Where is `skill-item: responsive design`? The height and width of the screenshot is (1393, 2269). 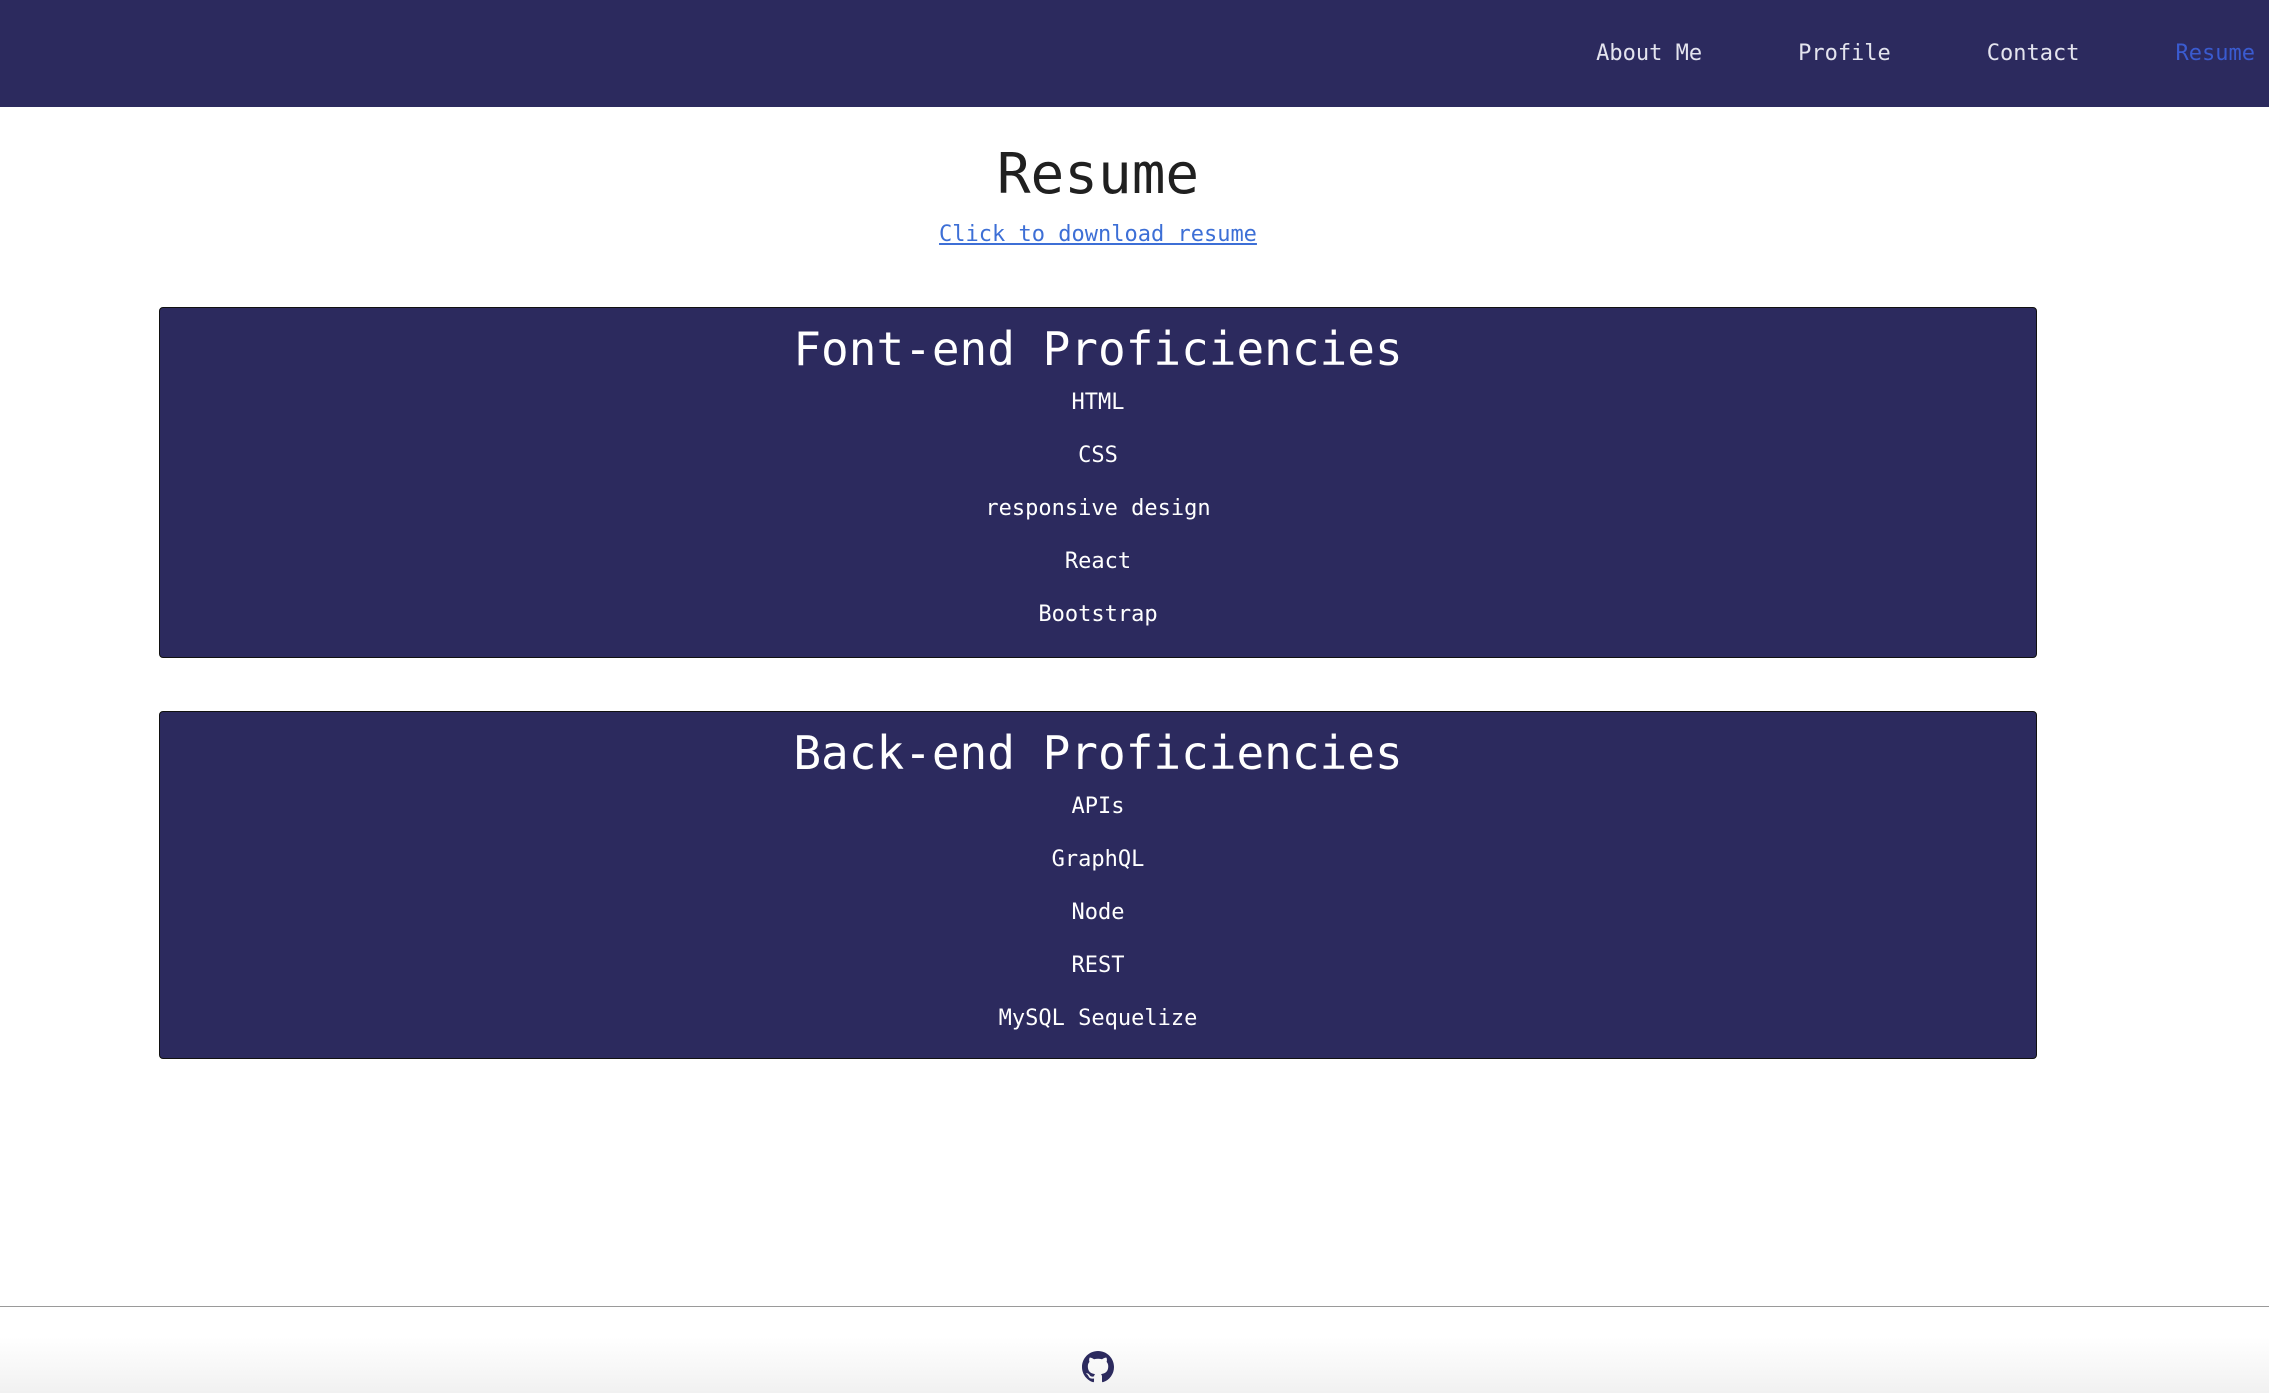
skill-item: responsive design is located at coordinates (1098, 509).